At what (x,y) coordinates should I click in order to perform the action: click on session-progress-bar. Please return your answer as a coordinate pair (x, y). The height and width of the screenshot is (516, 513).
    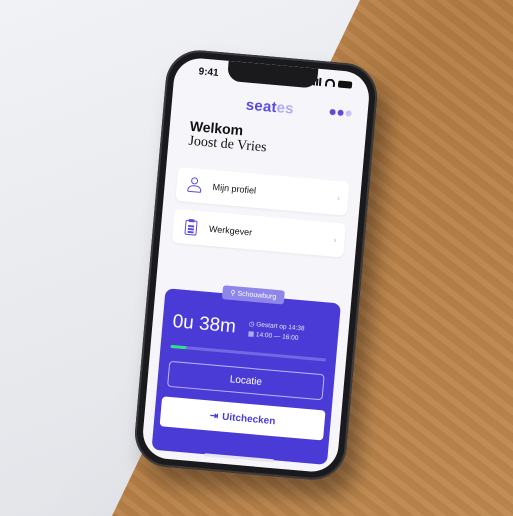
    Looking at the image, I should click on (248, 353).